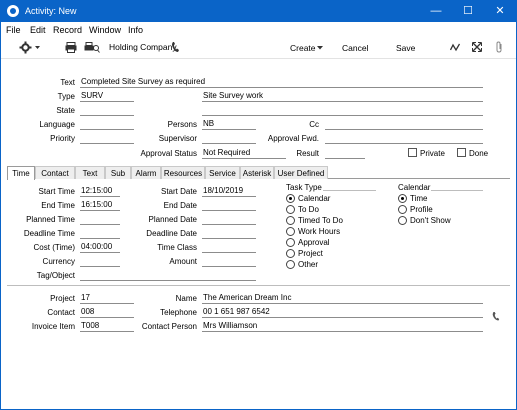 The height and width of the screenshot is (410, 517). What do you see at coordinates (258, 48) in the screenshot?
I see `toolbar: Holding Company Create Cancel Save` at bounding box center [258, 48].